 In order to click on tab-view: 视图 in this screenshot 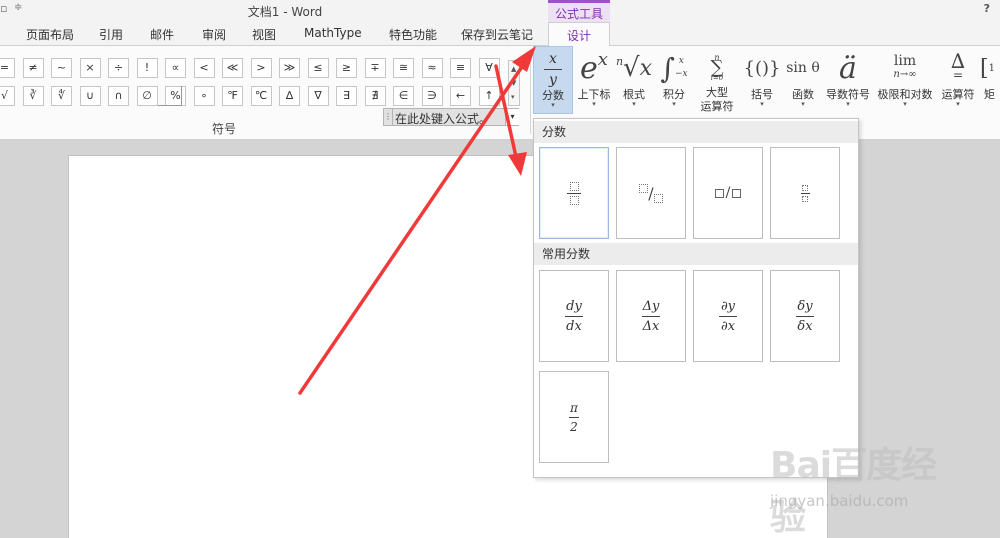, I will do `click(264, 34)`.